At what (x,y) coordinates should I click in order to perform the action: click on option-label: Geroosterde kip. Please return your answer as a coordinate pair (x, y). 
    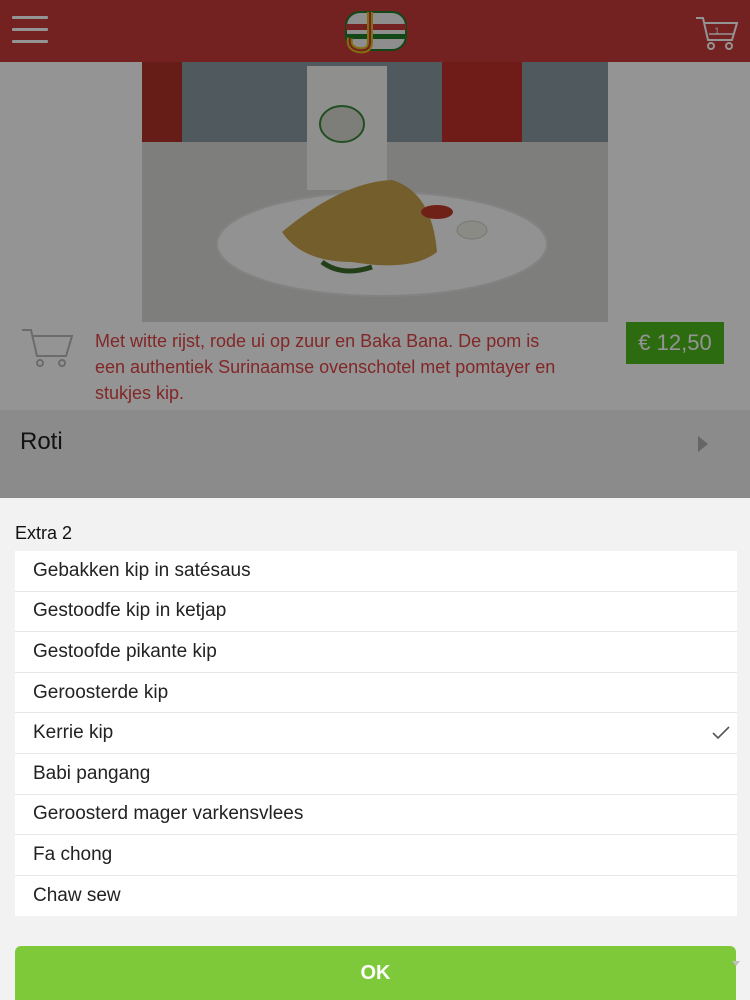
    Looking at the image, I should click on (101, 692).